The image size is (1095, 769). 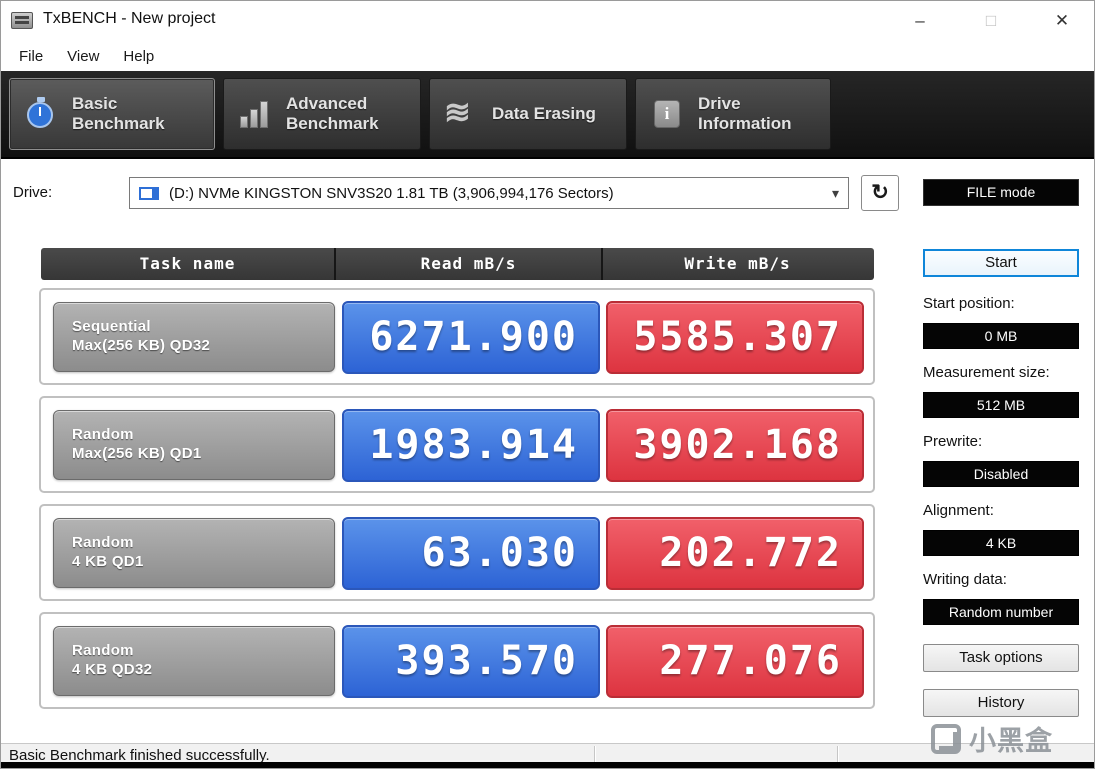 What do you see at coordinates (194, 553) in the screenshot?
I see `task-button: Random 4 KB QD1` at bounding box center [194, 553].